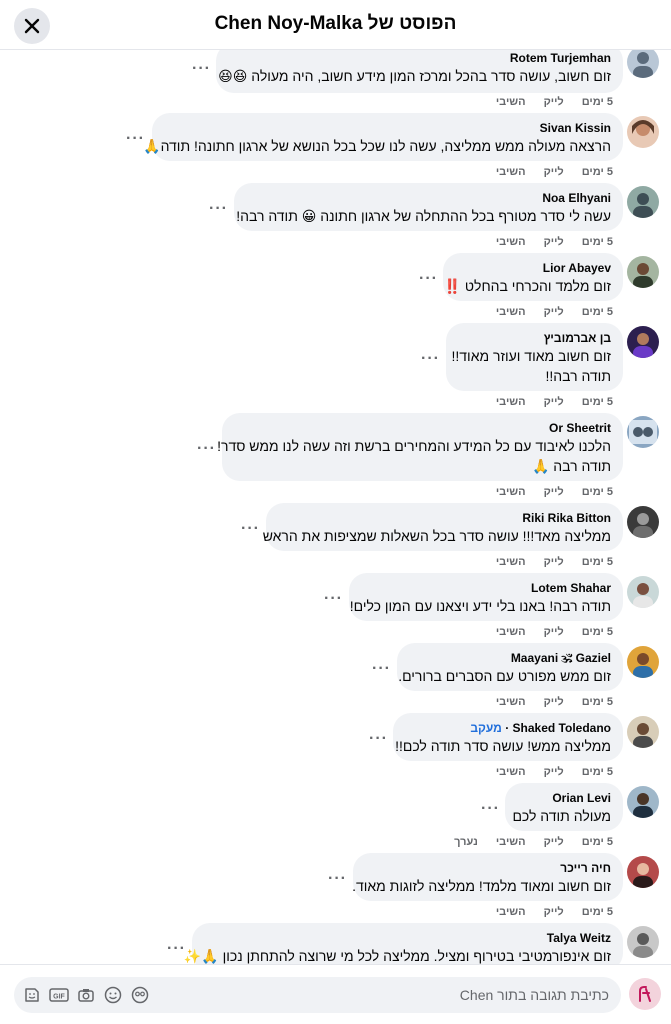 The image size is (671, 1024). I want to click on edited-label: נערך, so click(466, 842).